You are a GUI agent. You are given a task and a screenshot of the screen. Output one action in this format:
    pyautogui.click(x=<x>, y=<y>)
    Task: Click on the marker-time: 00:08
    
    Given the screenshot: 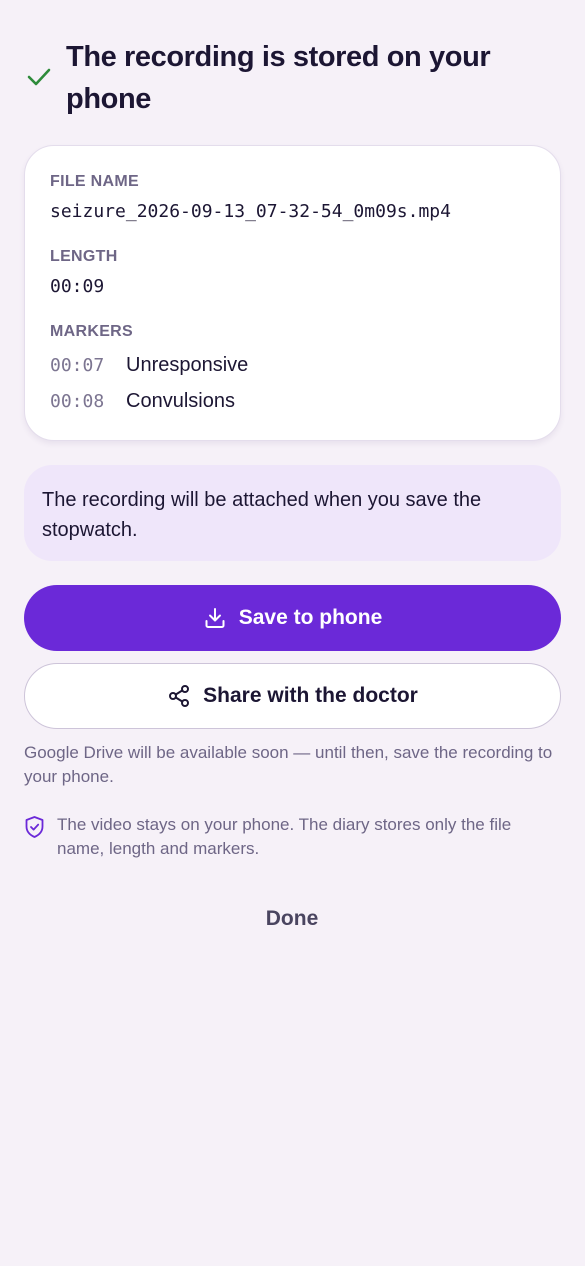 What is the action you would take?
    pyautogui.click(x=77, y=401)
    